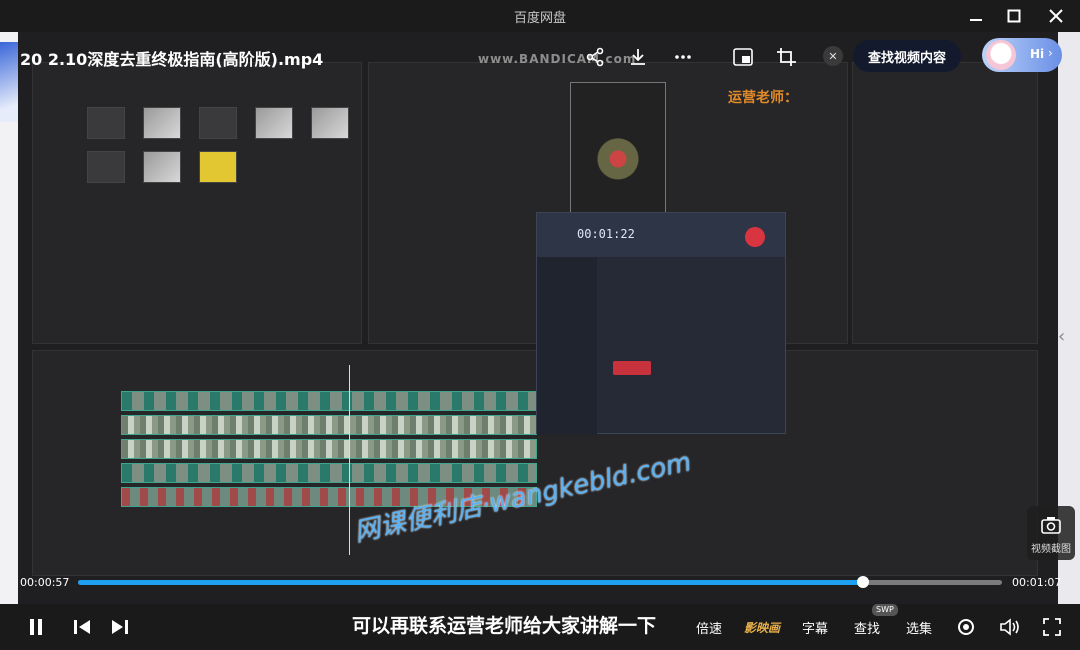  I want to click on bandicam-window: 00:01:22, so click(661, 323).